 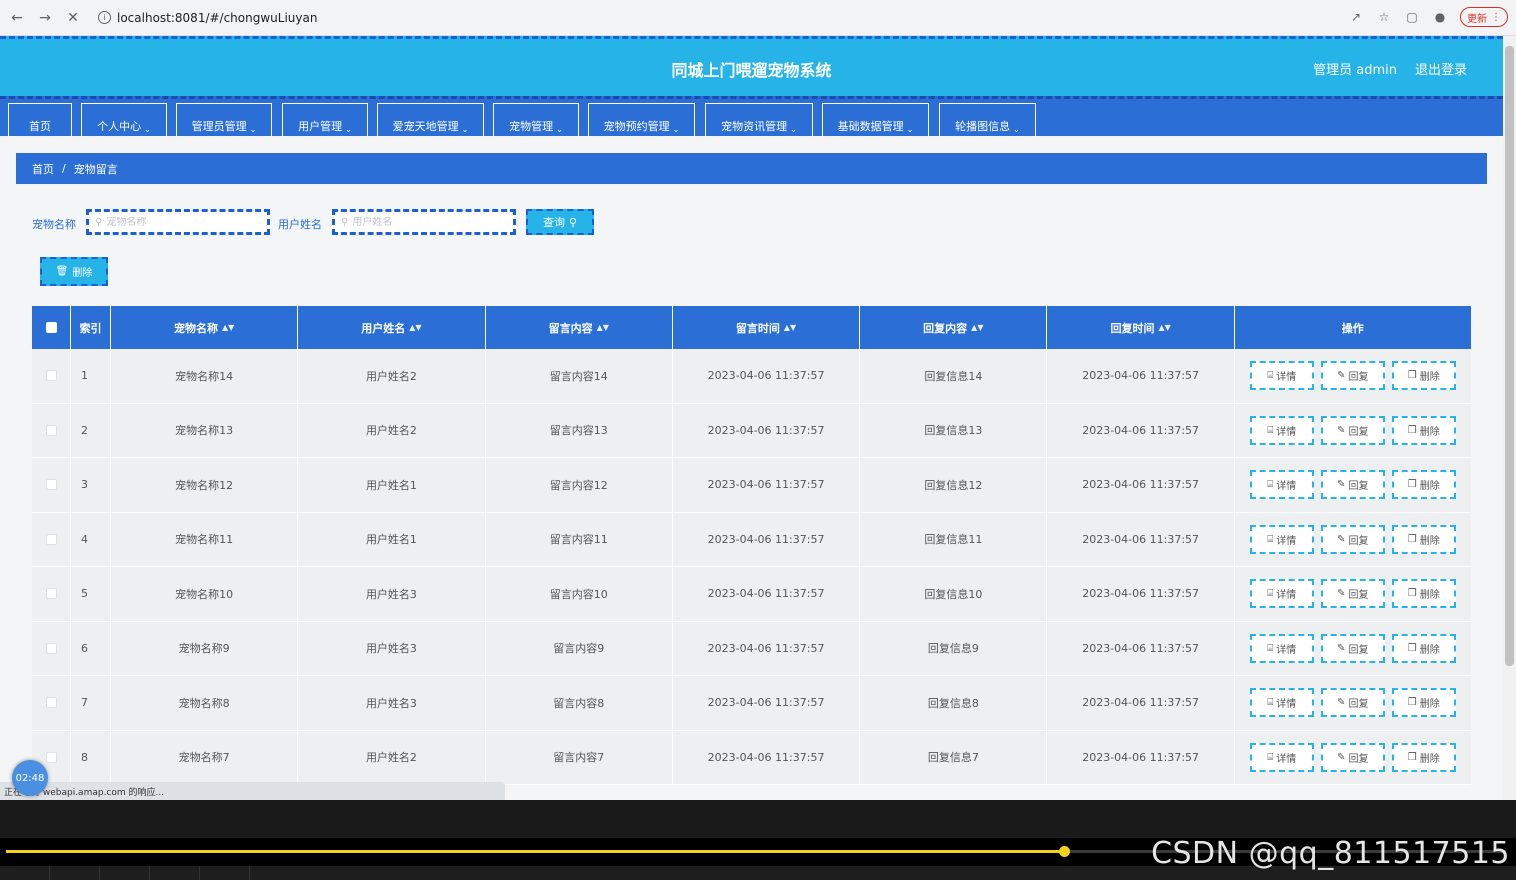 I want to click on menu-item-users: 用户管理 ⌄, so click(x=325, y=121).